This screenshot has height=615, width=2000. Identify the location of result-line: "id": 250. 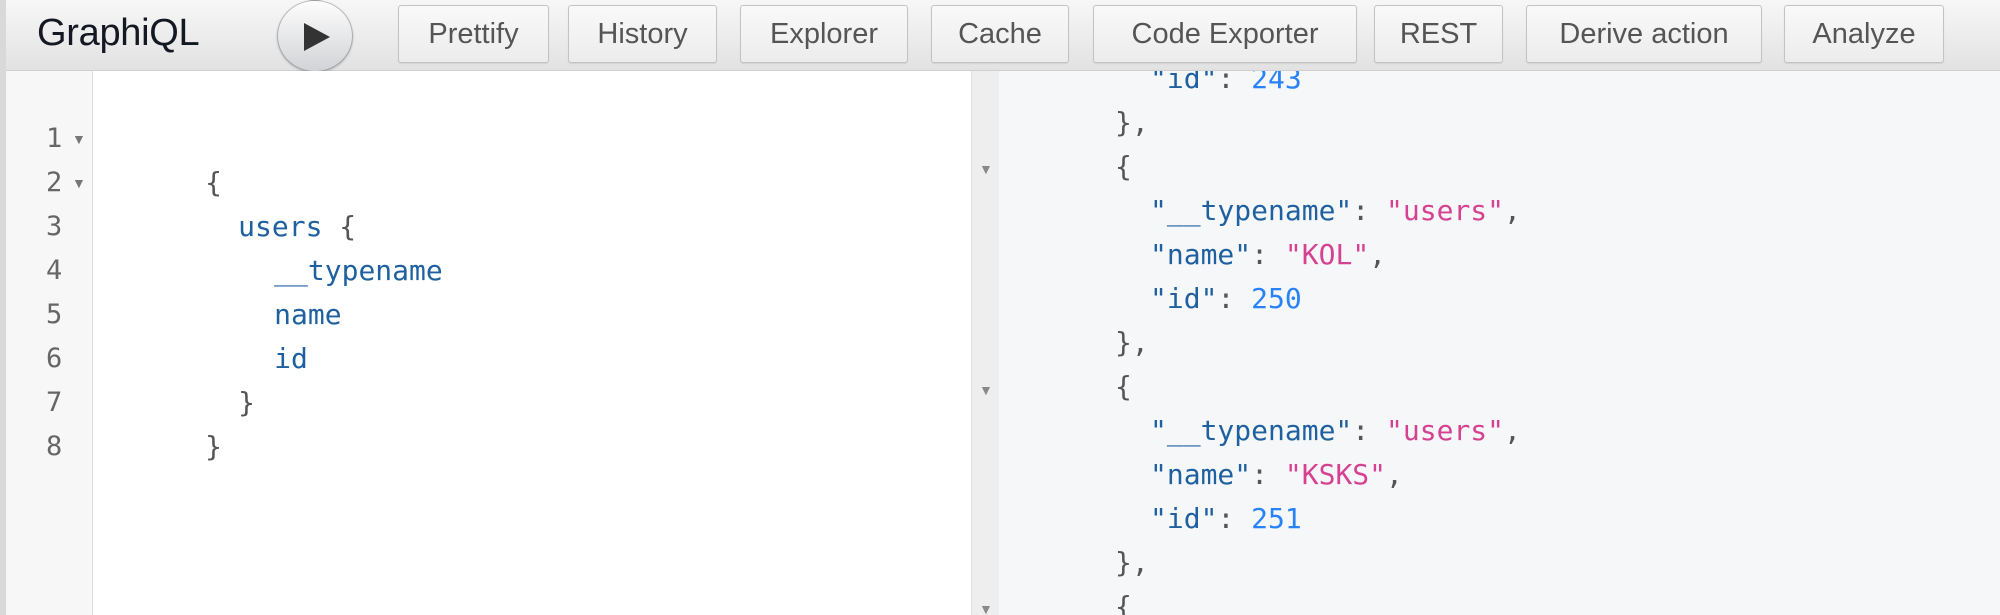
(1226, 299).